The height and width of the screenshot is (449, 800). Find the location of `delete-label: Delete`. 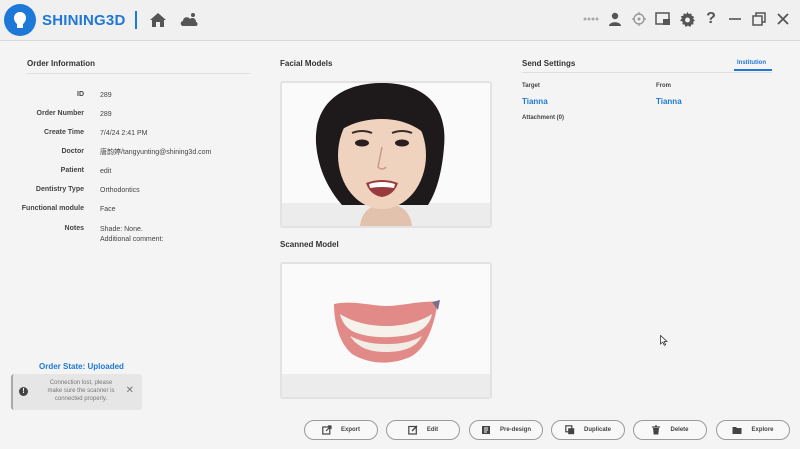

delete-label: Delete is located at coordinates (679, 430).